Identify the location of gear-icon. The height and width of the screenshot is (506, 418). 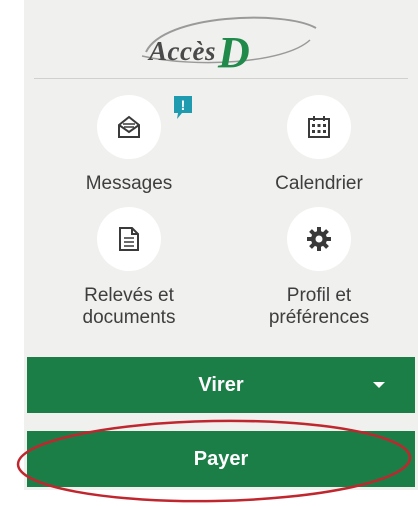
(319, 239).